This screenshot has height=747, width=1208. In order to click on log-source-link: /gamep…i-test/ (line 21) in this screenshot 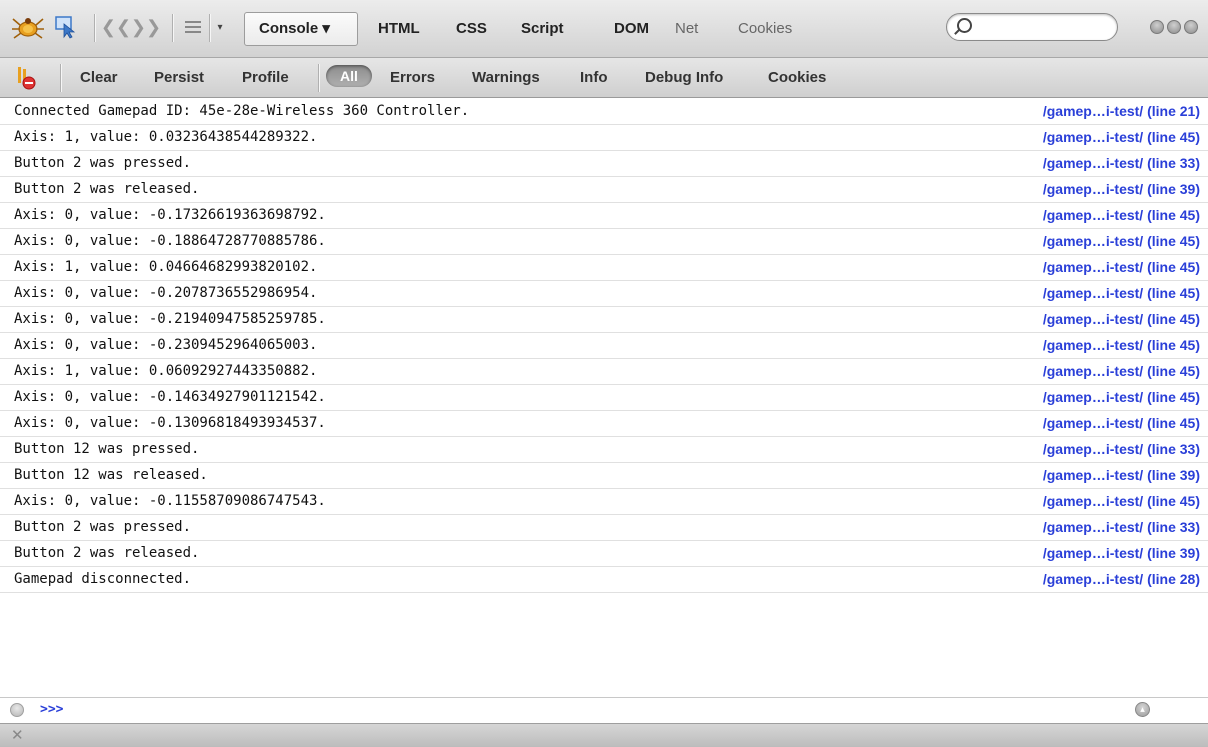, I will do `click(1121, 111)`.